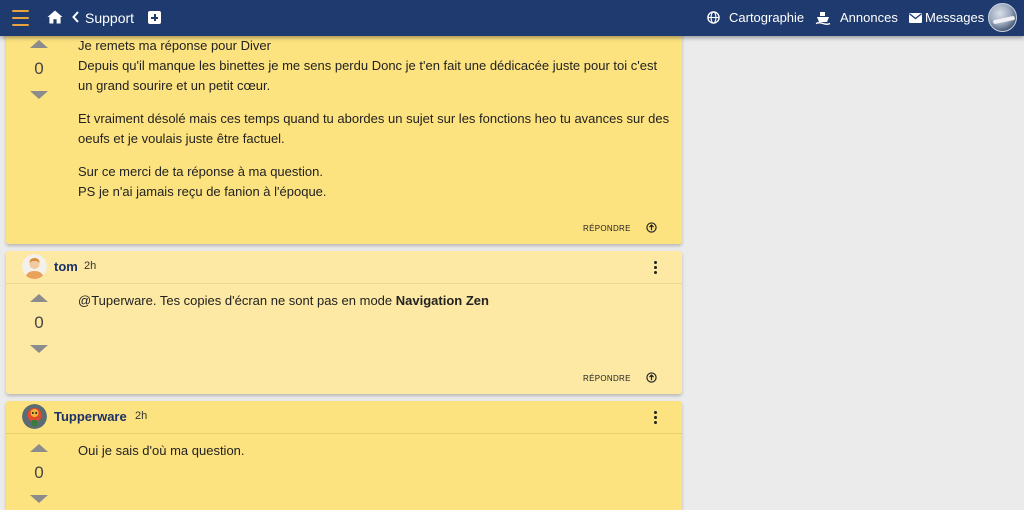  What do you see at coordinates (344, 267) in the screenshot?
I see `post-header: tom 2h` at bounding box center [344, 267].